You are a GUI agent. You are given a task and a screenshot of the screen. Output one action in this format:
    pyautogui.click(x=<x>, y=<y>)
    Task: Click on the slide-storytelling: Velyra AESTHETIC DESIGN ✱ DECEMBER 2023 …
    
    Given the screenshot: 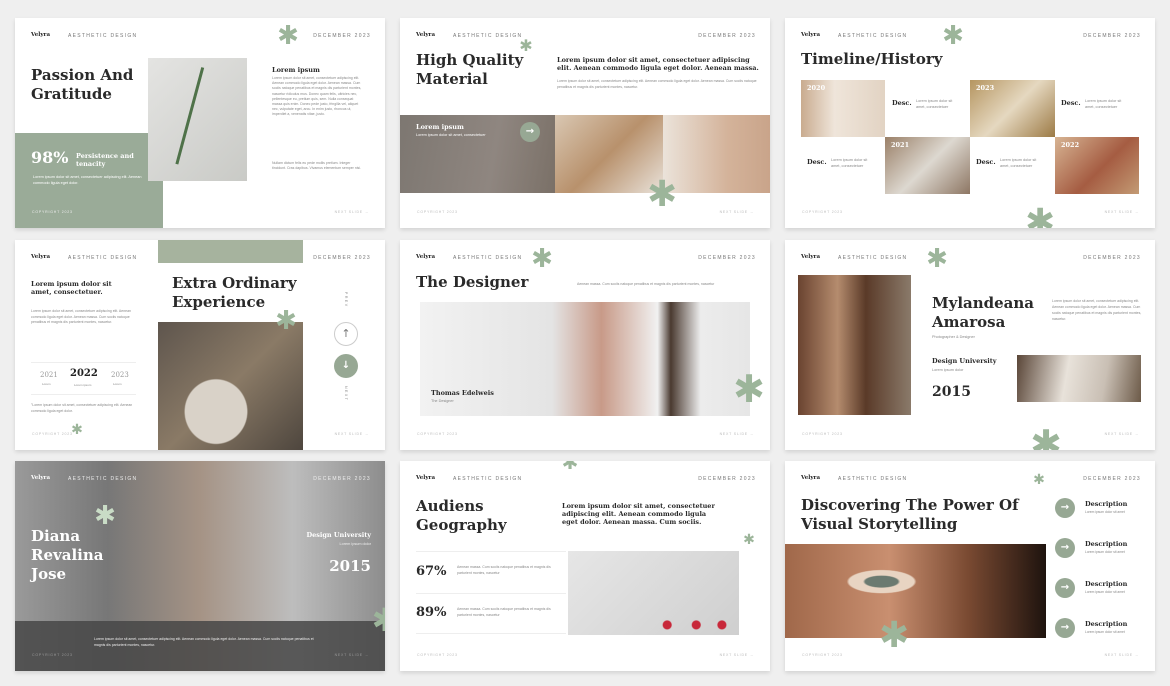 What is the action you would take?
    pyautogui.click(x=970, y=566)
    